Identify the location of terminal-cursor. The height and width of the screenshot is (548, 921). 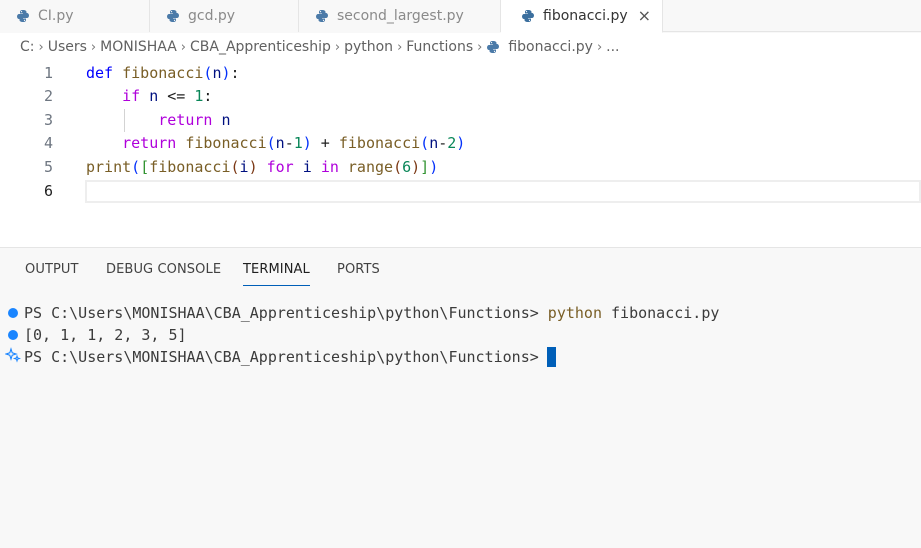
(551, 357).